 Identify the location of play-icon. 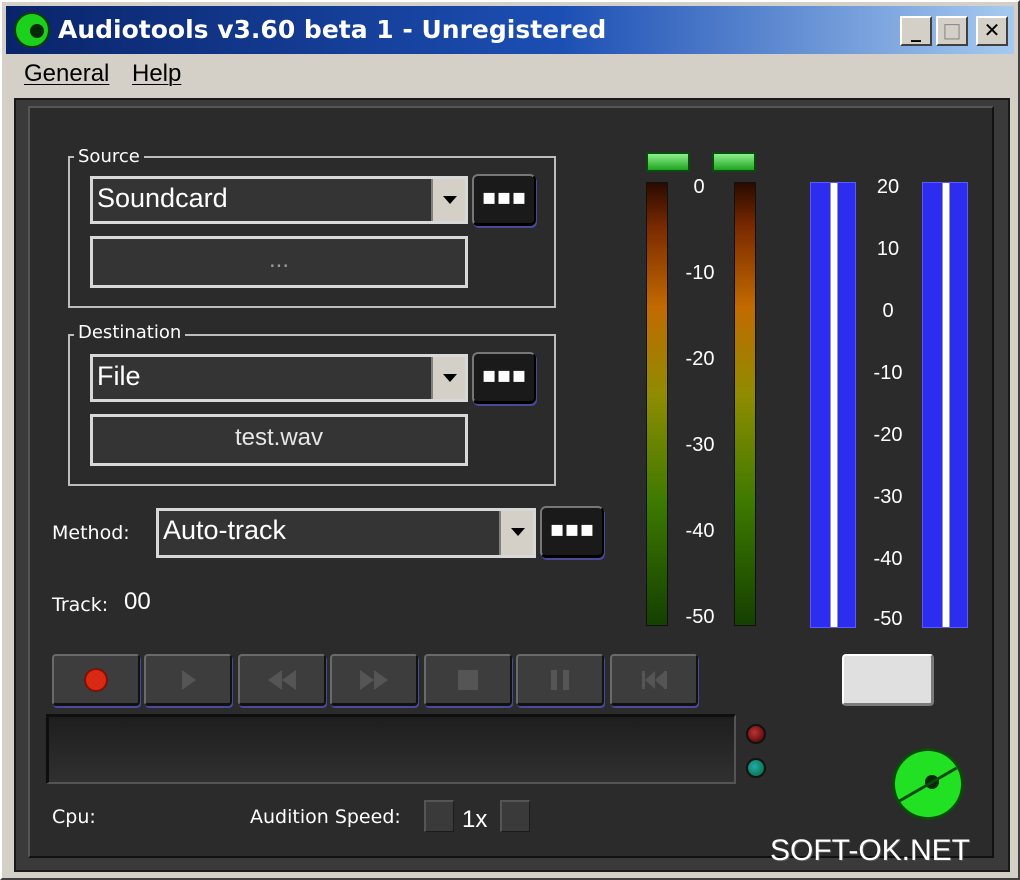
(189, 679).